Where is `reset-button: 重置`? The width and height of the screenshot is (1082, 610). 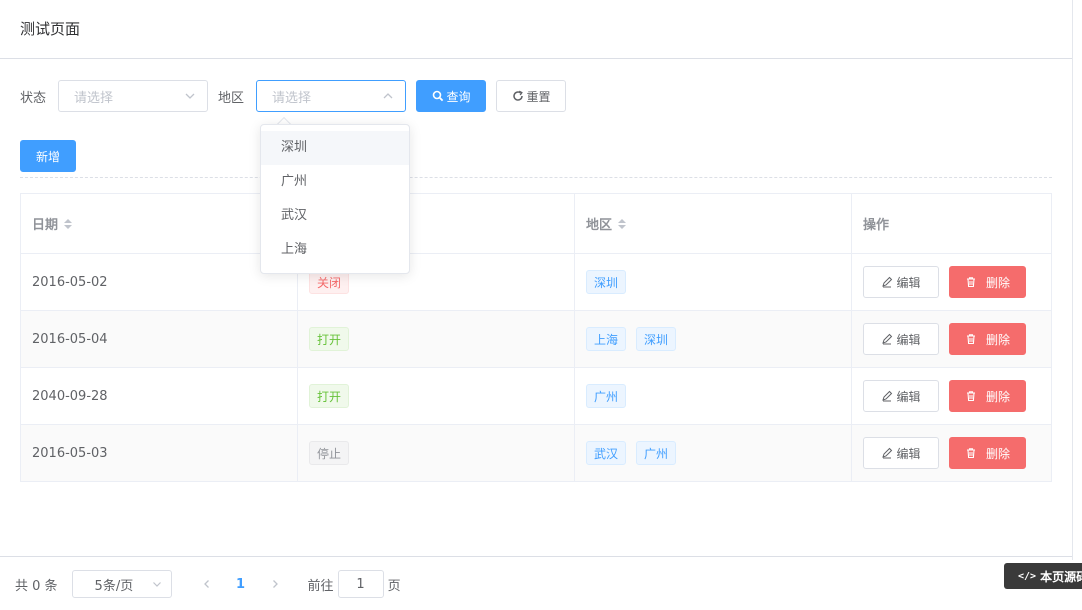 reset-button: 重置 is located at coordinates (531, 96).